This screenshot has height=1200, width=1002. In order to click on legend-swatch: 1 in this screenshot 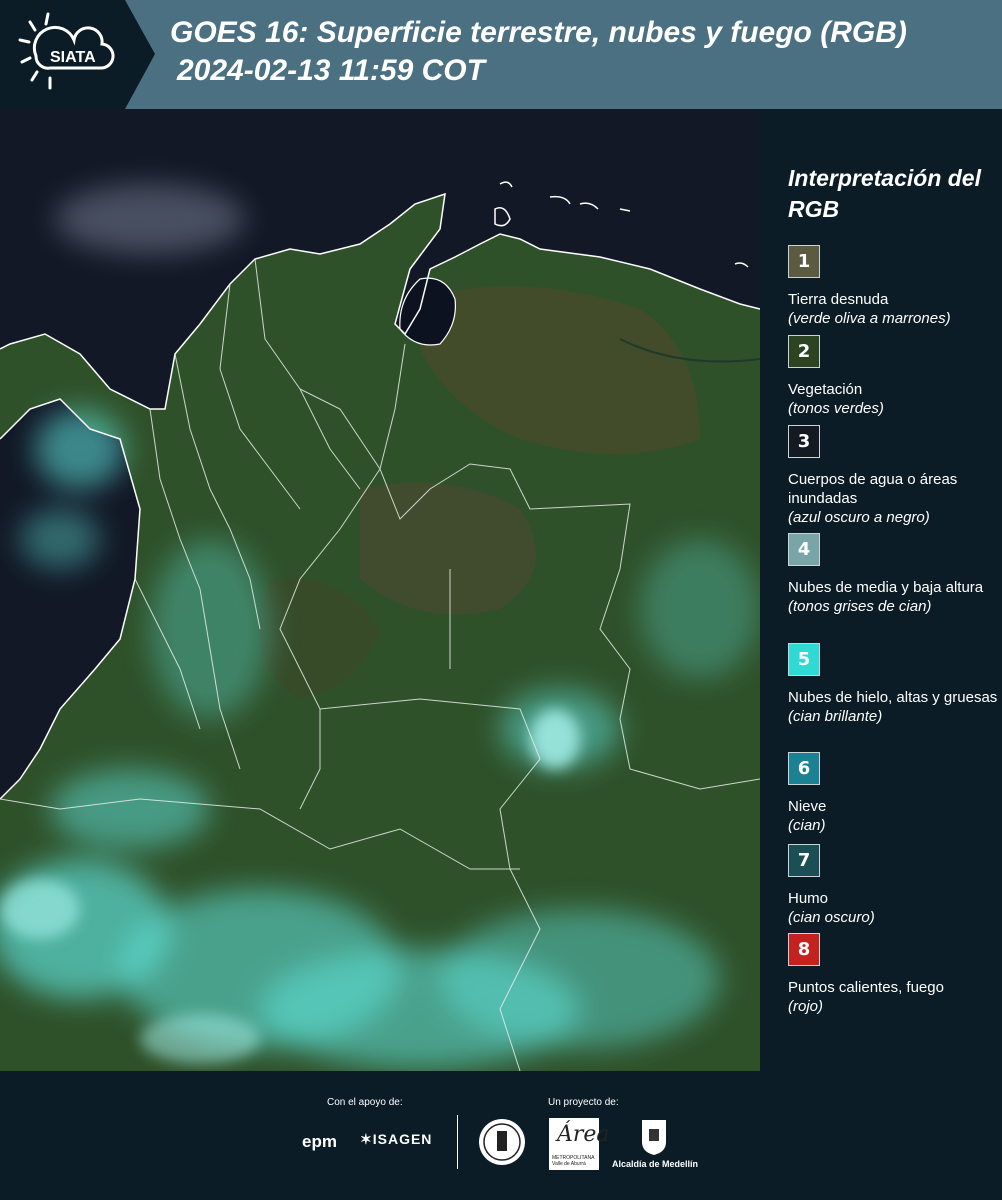, I will do `click(804, 261)`.